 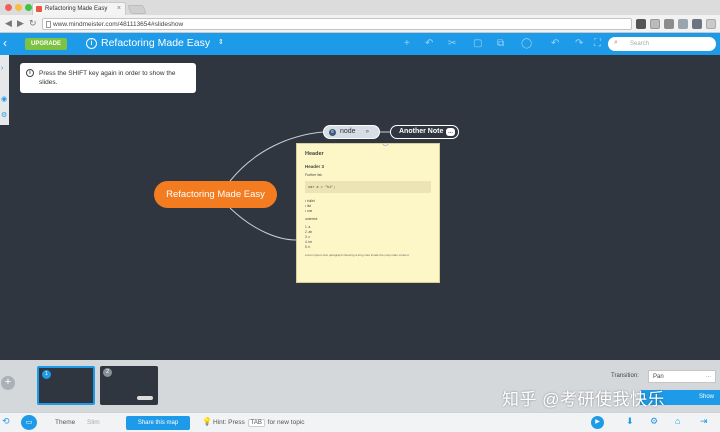 What do you see at coordinates (579, 43) in the screenshot?
I see `redo-icon: ↷` at bounding box center [579, 43].